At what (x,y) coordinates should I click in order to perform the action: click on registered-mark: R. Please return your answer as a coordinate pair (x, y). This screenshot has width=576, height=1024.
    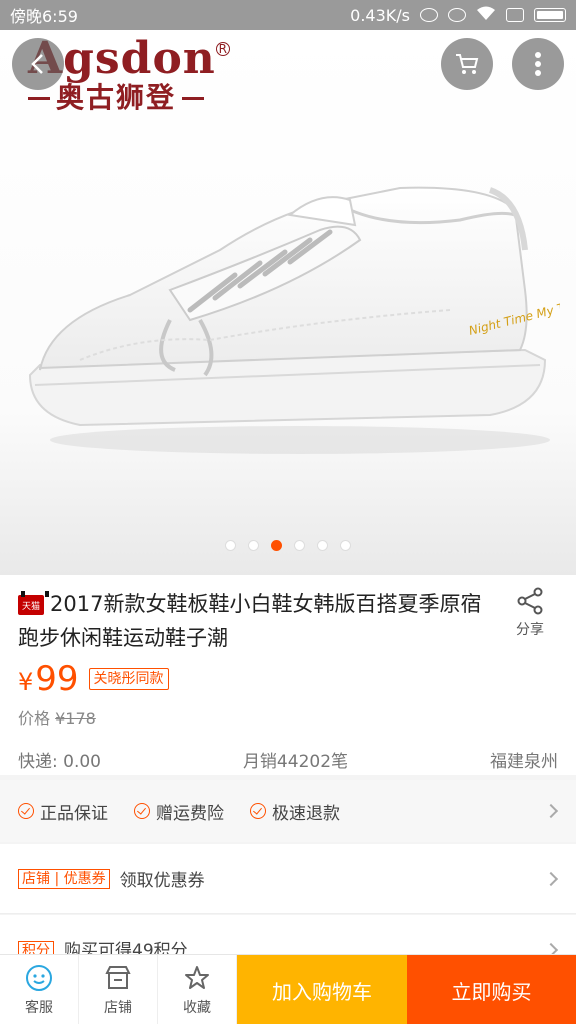
    Looking at the image, I should click on (222, 49).